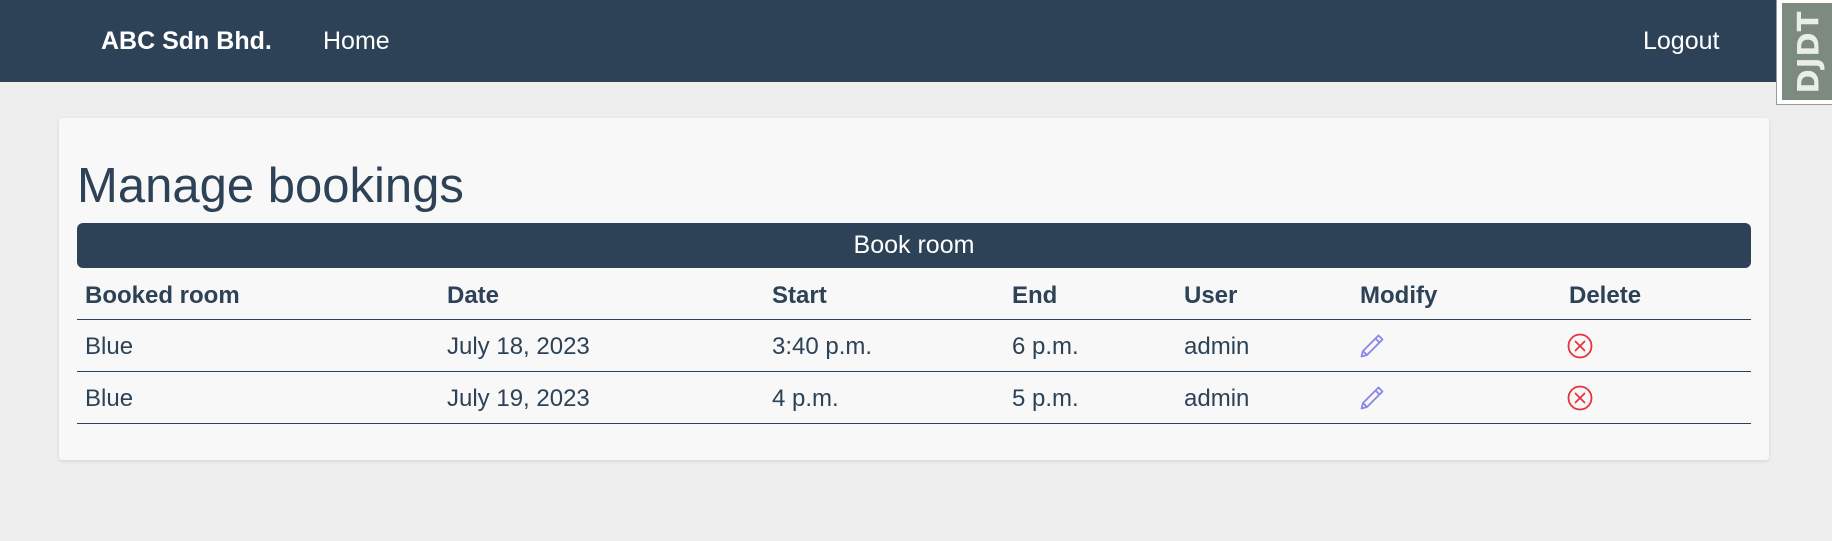 Image resolution: width=1832 pixels, height=541 pixels. What do you see at coordinates (518, 346) in the screenshot?
I see `cell-date: July 18, 2023` at bounding box center [518, 346].